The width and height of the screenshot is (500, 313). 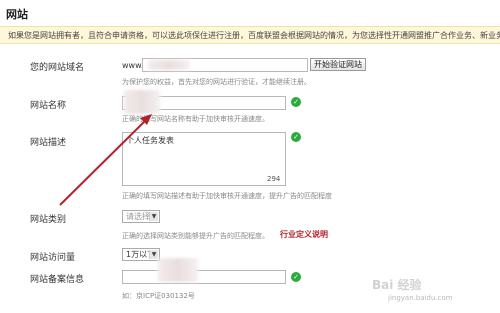 What do you see at coordinates (105, 160) in the screenshot?
I see `annotation-arrow` at bounding box center [105, 160].